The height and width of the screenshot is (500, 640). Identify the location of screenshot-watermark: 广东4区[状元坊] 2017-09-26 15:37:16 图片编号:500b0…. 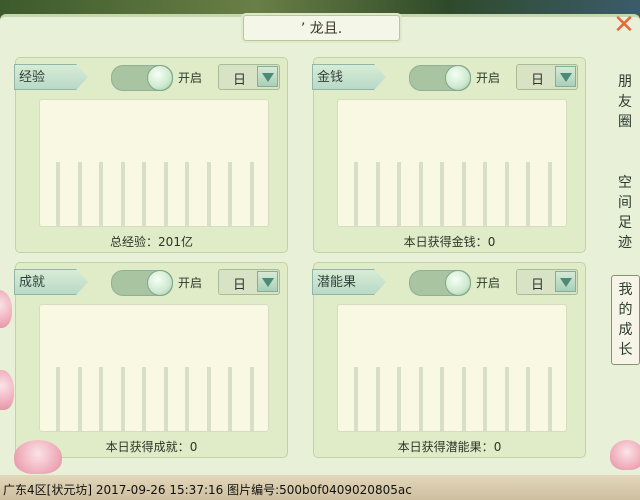
(207, 490).